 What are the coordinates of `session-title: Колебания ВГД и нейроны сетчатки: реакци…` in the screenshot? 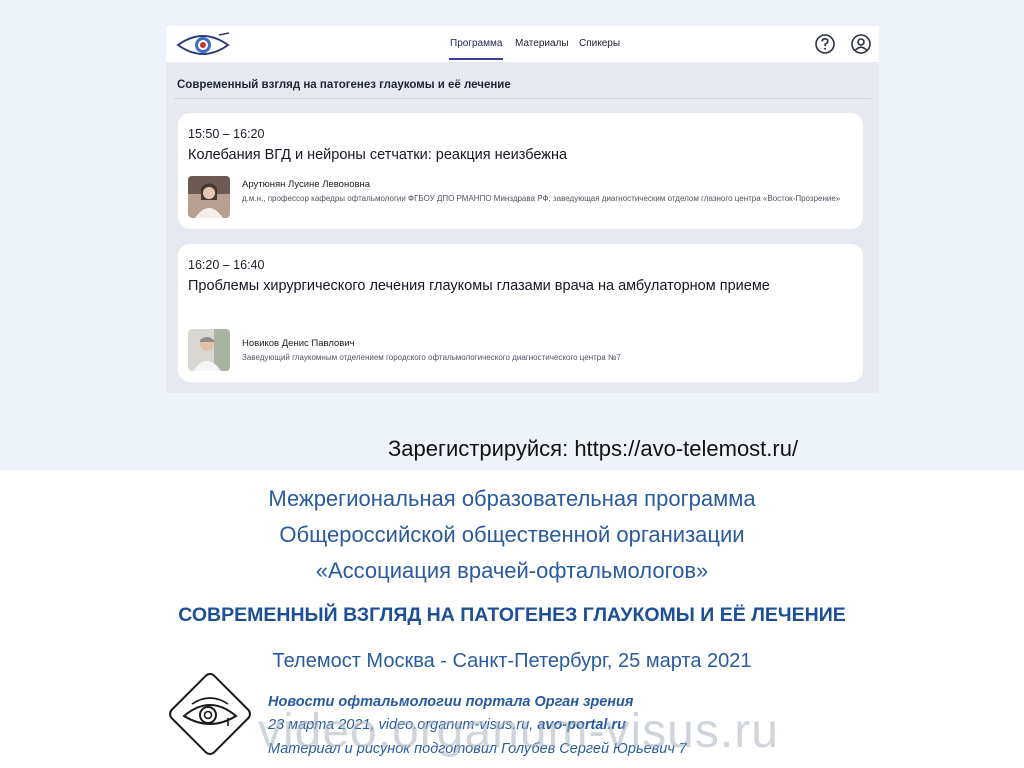 It's located at (378, 155).